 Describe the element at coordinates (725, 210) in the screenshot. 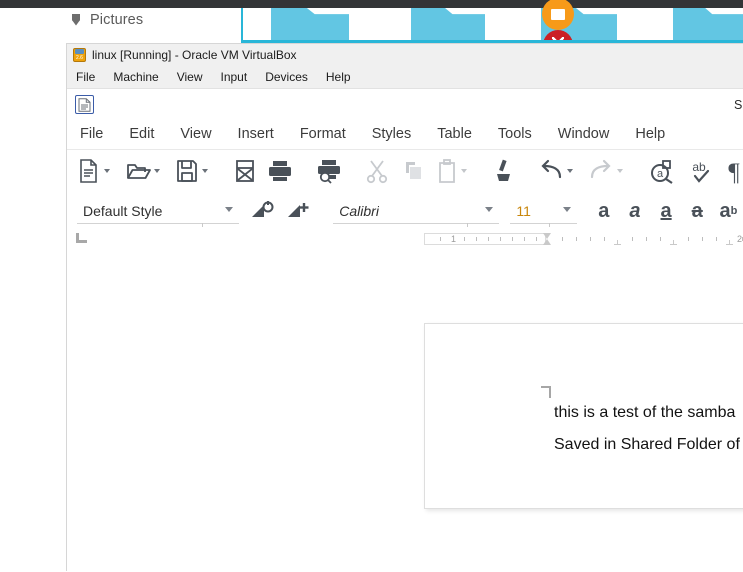

I see `superscript-base: a` at that location.